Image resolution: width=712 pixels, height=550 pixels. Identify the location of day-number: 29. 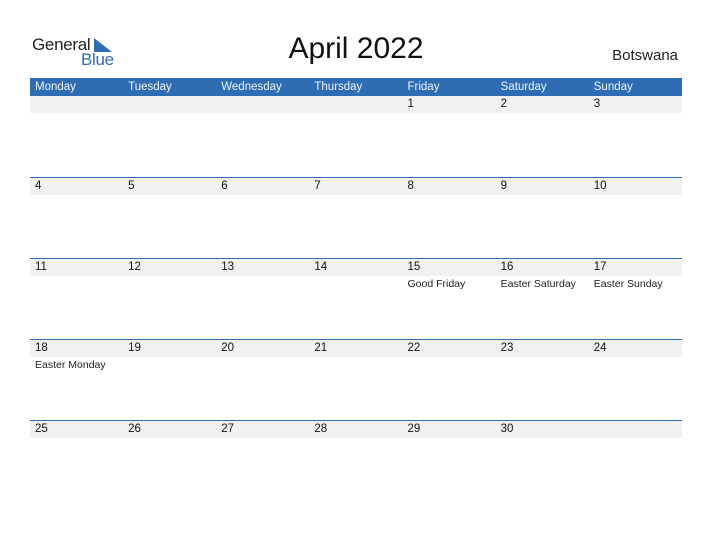
(414, 429).